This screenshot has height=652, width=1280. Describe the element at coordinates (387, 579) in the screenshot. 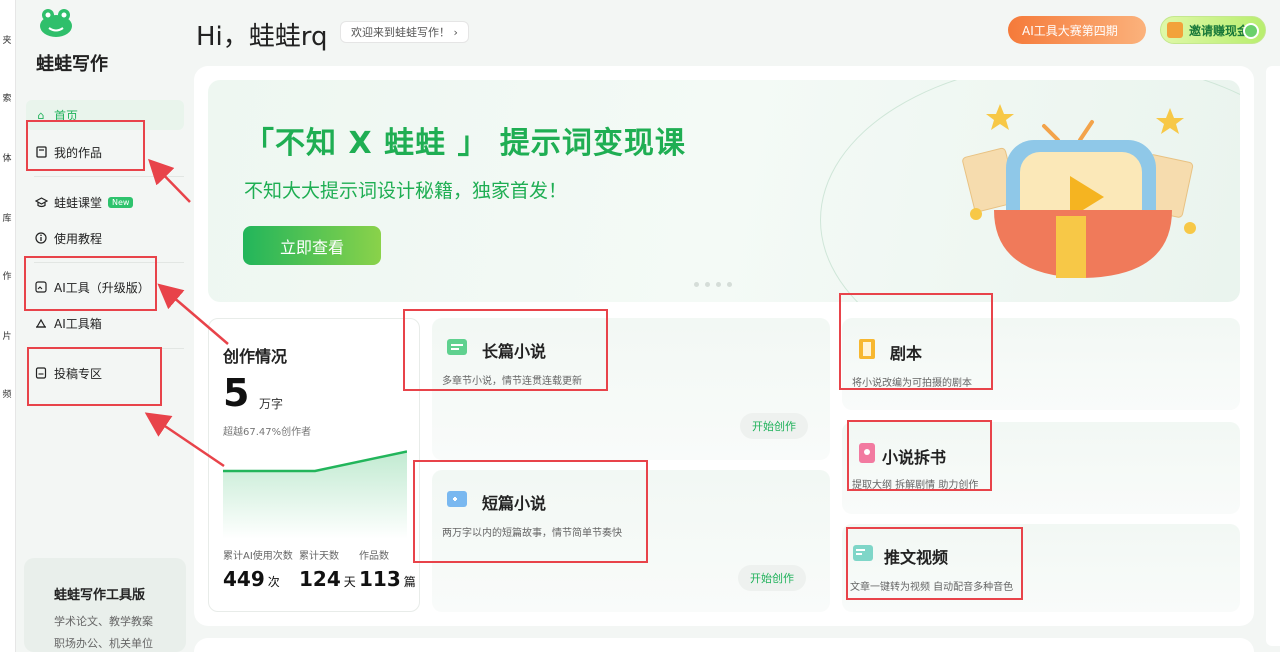

I see `metric-value: 113 篇` at that location.